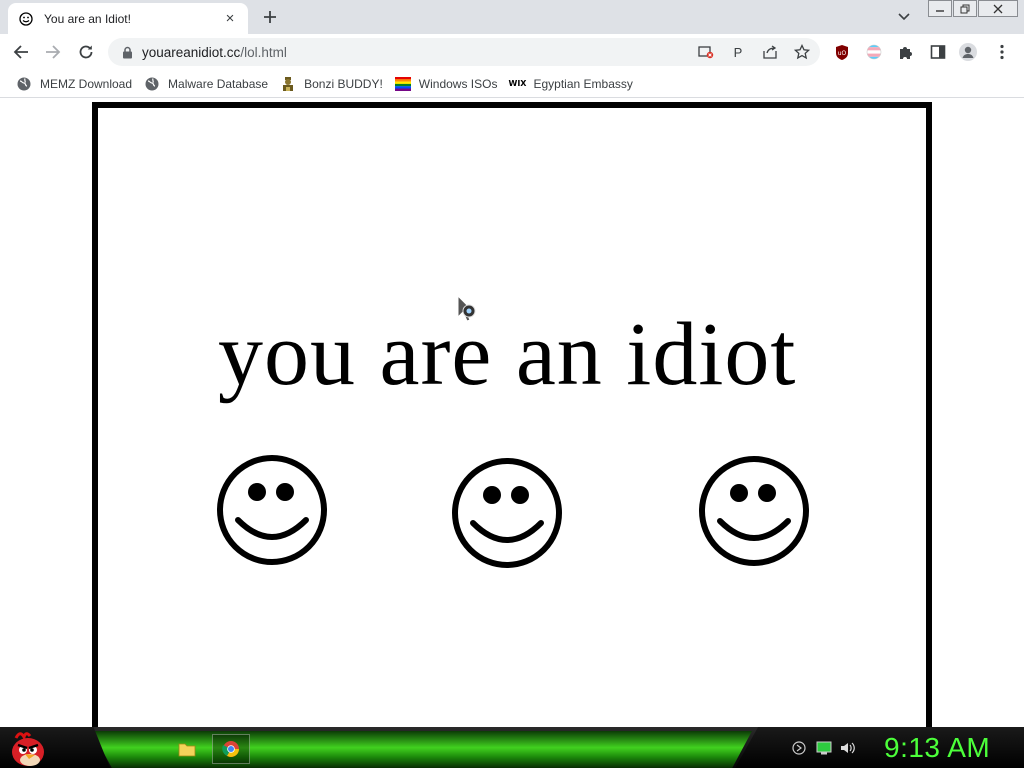 The height and width of the screenshot is (768, 1024). I want to click on bonzi-icon, so click(288, 84).